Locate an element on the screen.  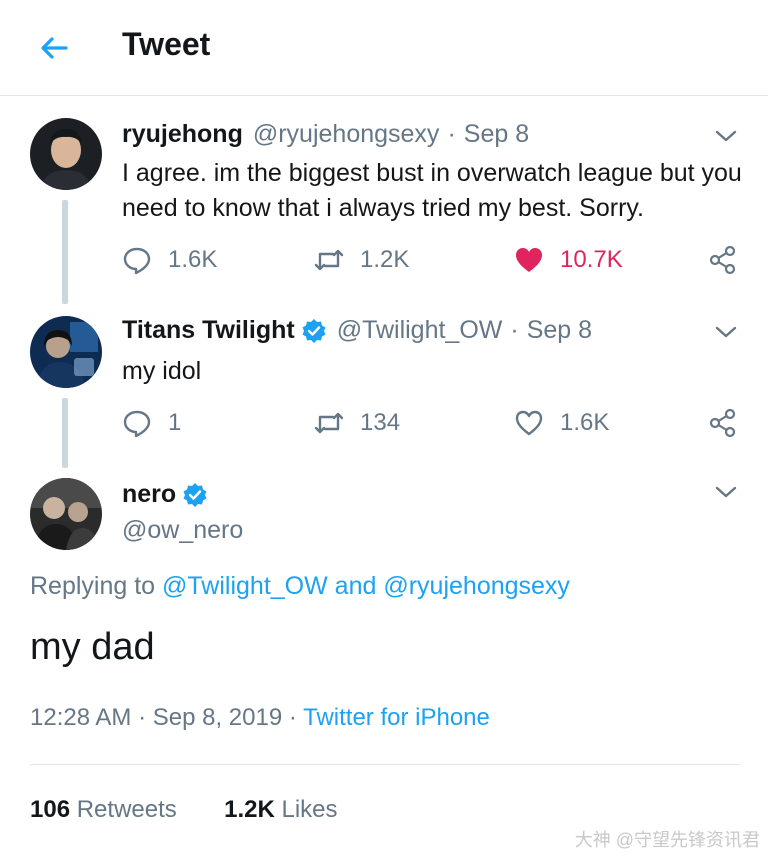
mention-link: @Twilight_OW is located at coordinates (245, 586).